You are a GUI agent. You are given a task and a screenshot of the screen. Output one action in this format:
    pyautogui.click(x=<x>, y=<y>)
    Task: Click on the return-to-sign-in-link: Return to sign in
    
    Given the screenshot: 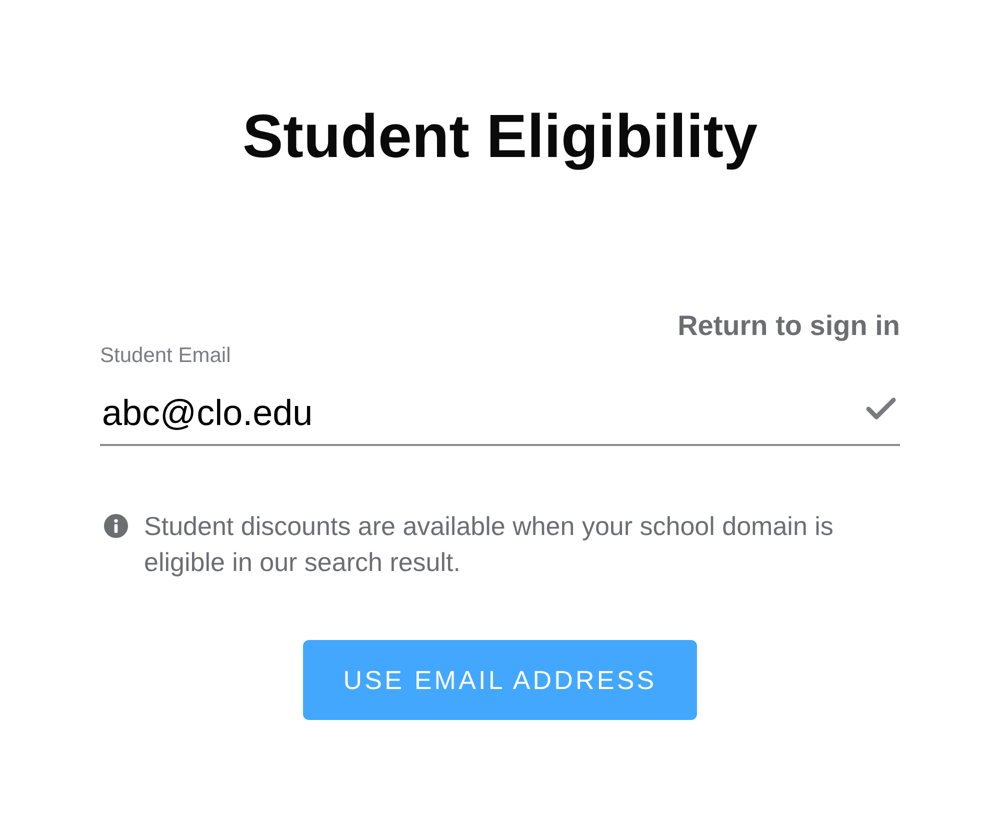 What is the action you would take?
    pyautogui.click(x=789, y=326)
    